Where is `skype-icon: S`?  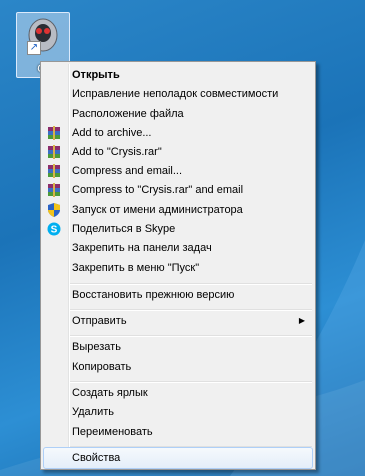 skype-icon: S is located at coordinates (54, 229).